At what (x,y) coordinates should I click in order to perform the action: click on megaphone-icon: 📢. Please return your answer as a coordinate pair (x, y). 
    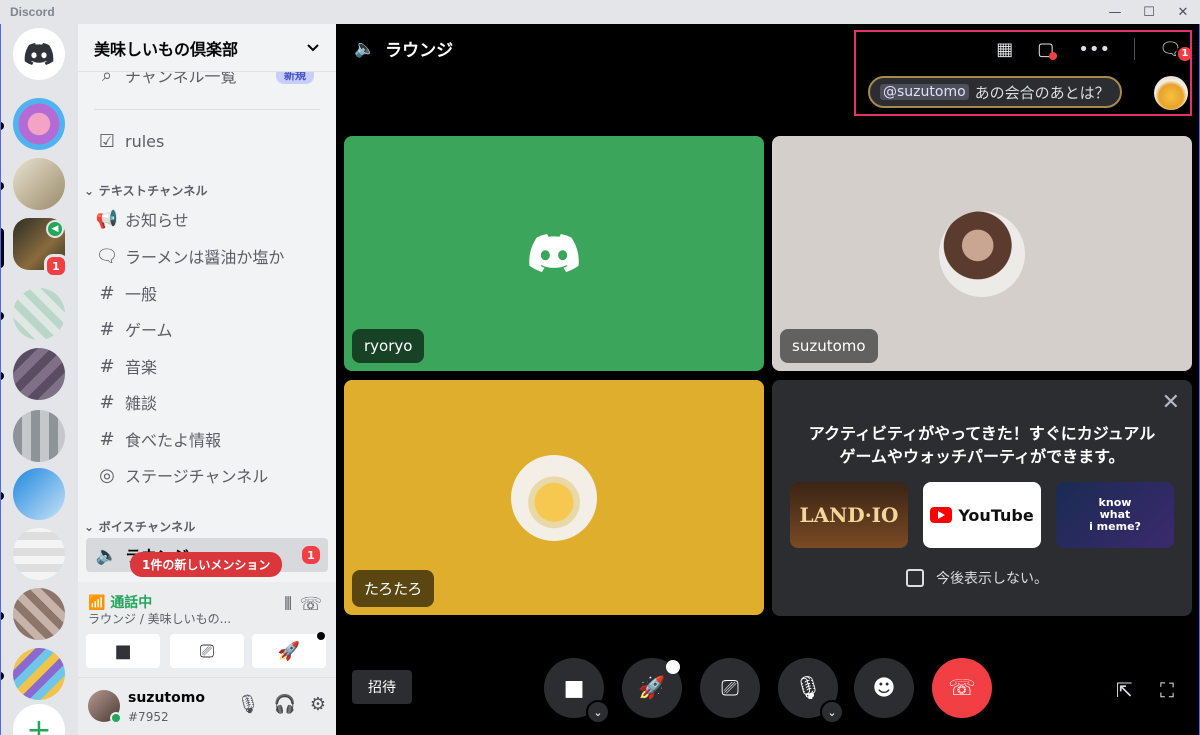
    Looking at the image, I should click on (107, 219).